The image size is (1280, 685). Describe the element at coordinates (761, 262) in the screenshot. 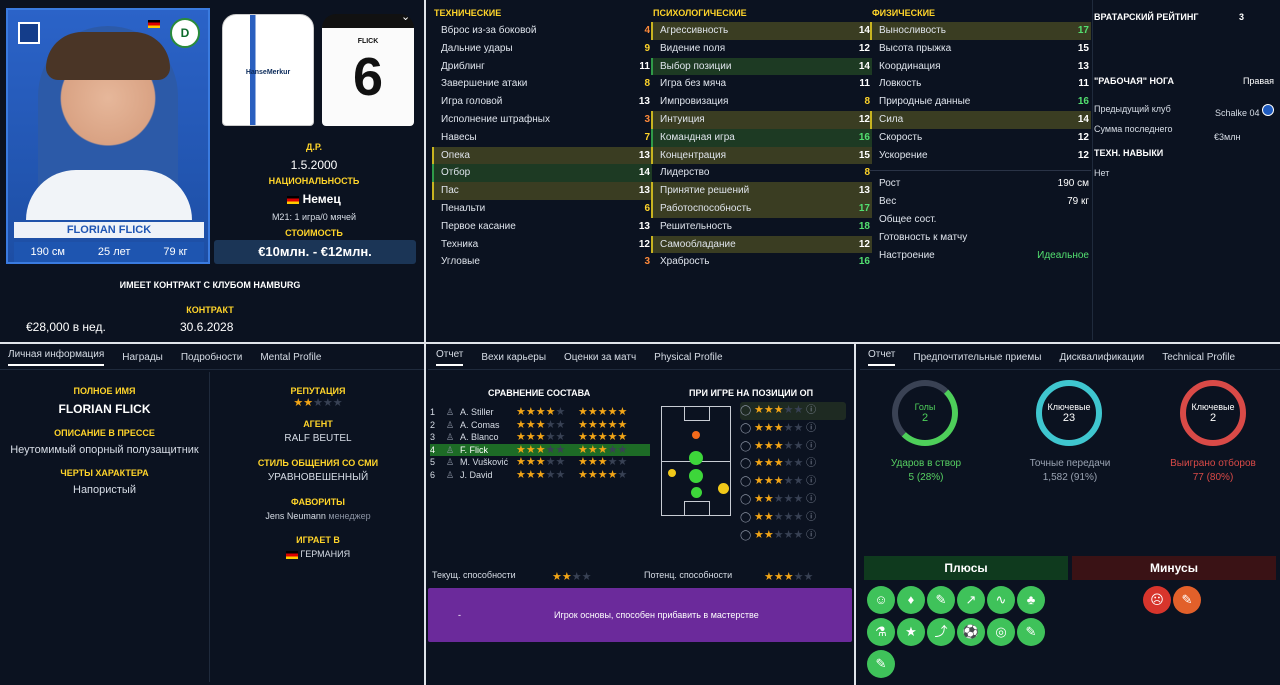

I see `attr-row: Храбрость 16` at that location.